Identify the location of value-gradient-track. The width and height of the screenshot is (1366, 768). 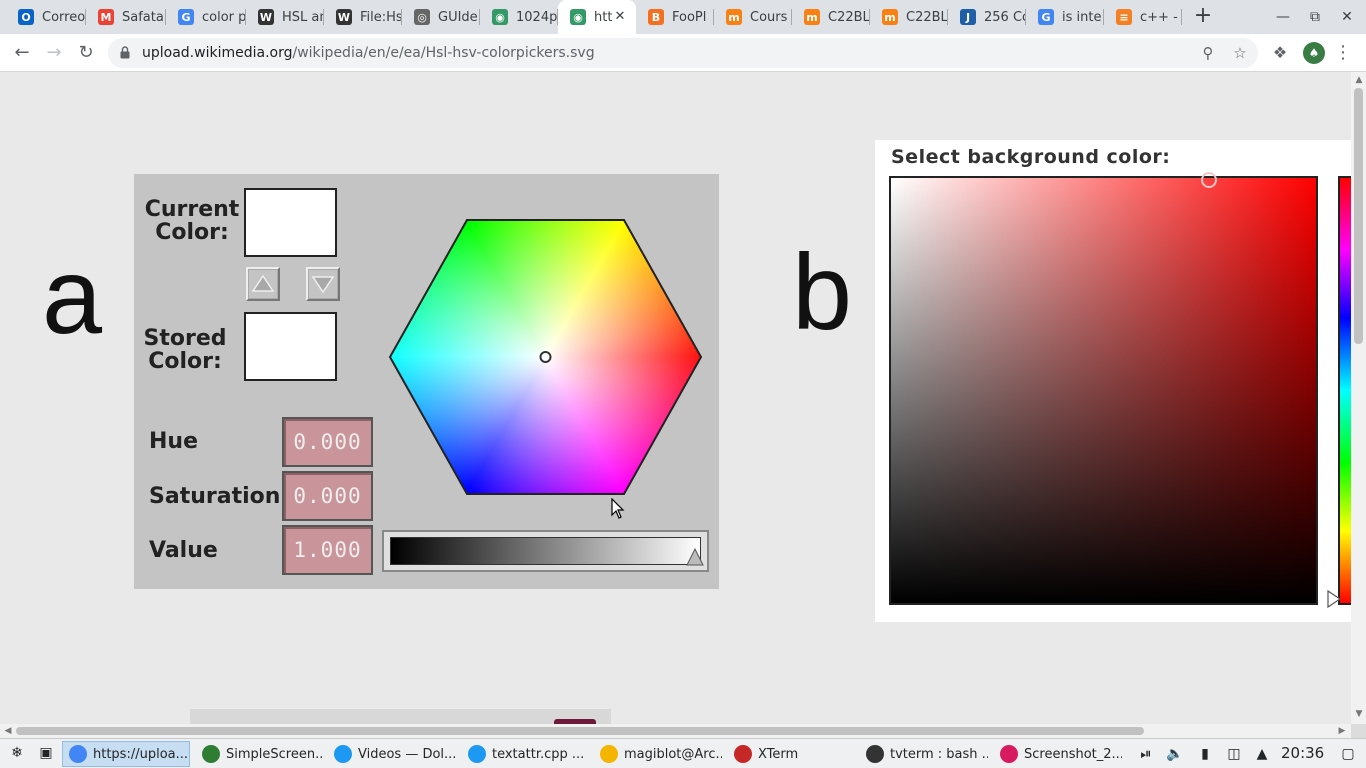
(545, 551).